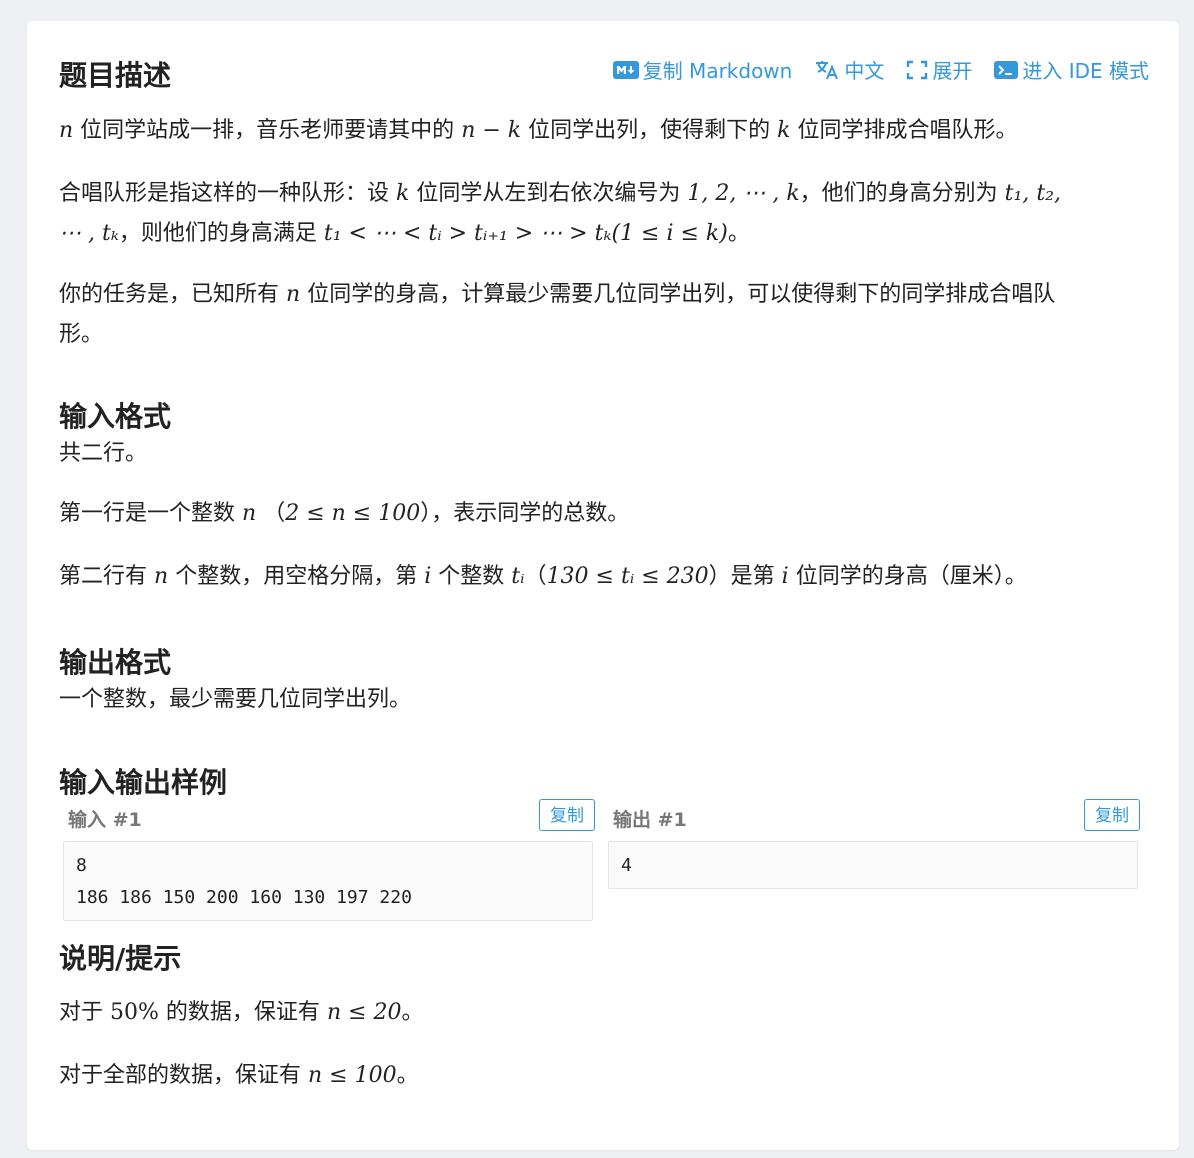 This screenshot has height=1158, width=1194. Describe the element at coordinates (115, 416) in the screenshot. I see `input-format-title: 输入格式` at that location.